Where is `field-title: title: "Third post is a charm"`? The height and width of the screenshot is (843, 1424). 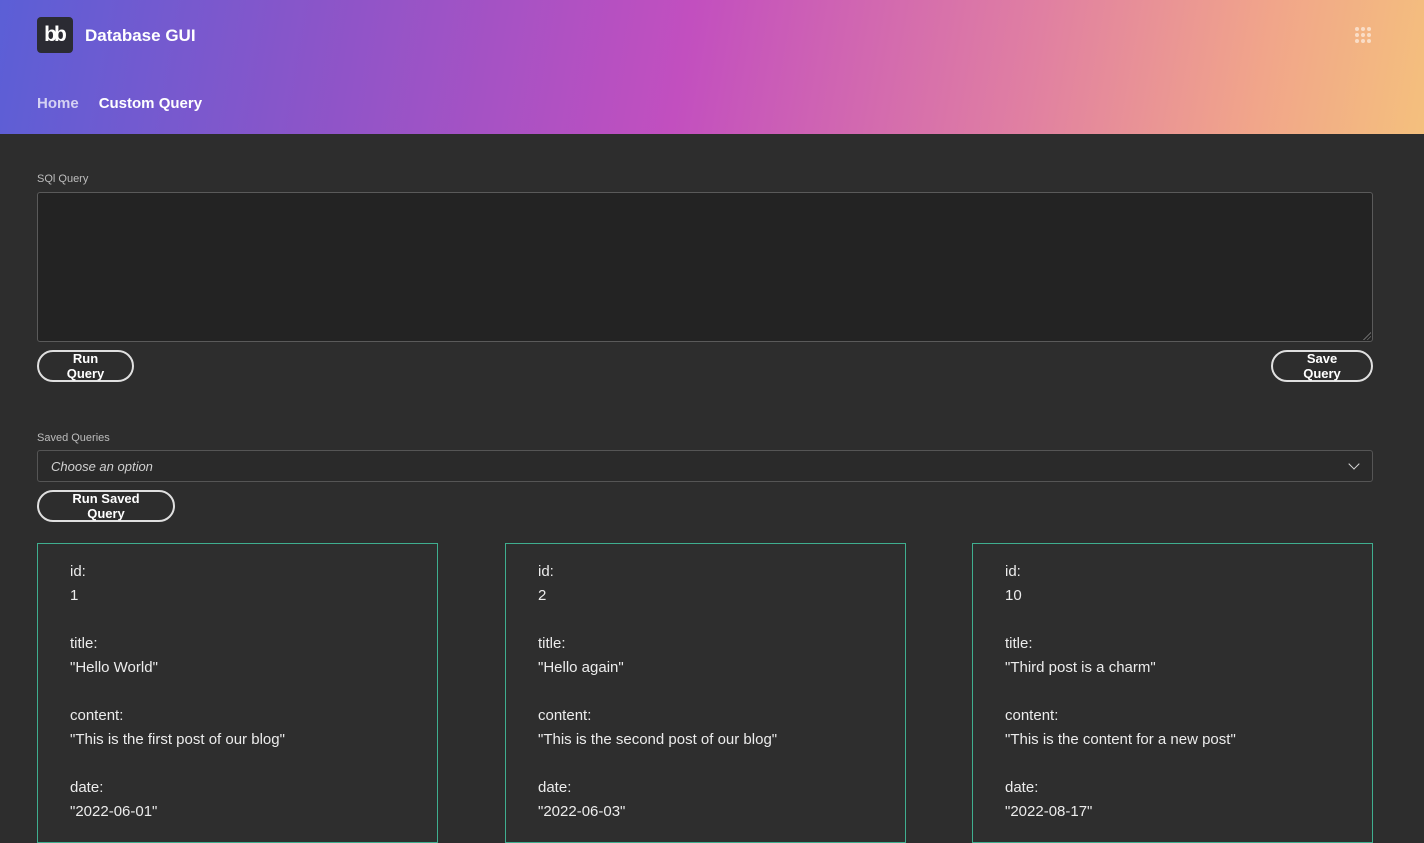 field-title: title: "Third post is a charm" is located at coordinates (1080, 656).